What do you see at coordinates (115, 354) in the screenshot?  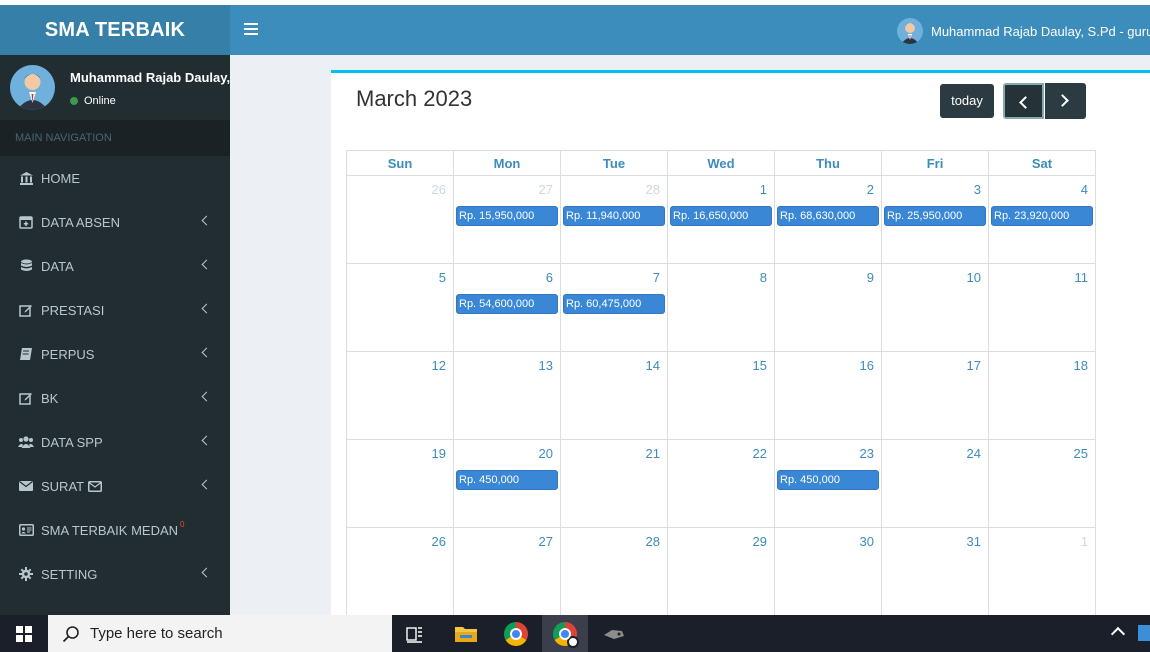 I see `sidebar-item-perpus: PERPUS` at bounding box center [115, 354].